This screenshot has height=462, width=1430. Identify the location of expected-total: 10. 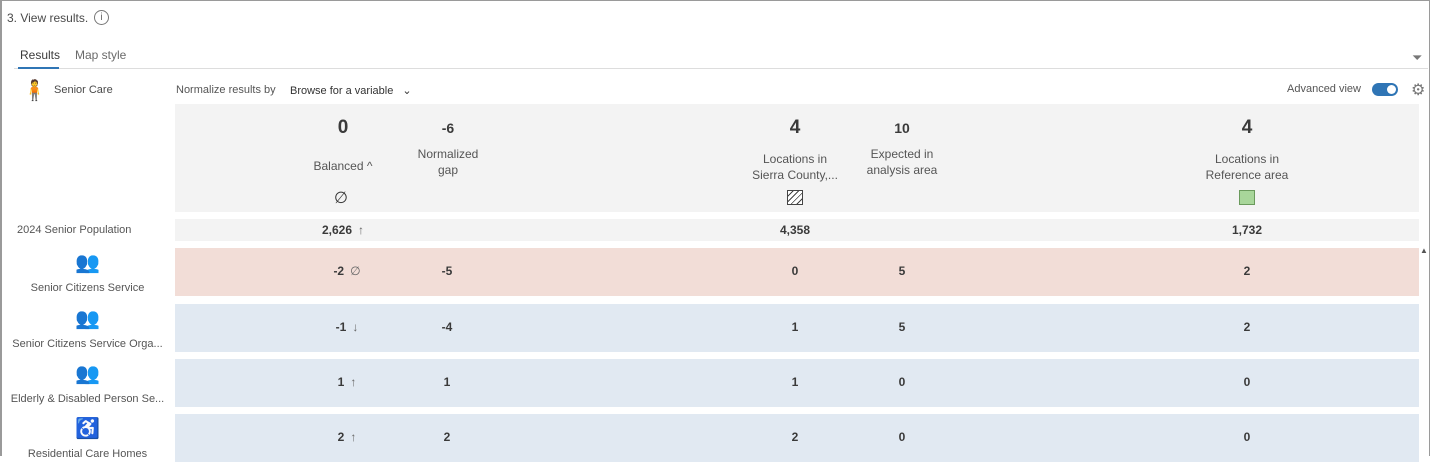
(902, 128).